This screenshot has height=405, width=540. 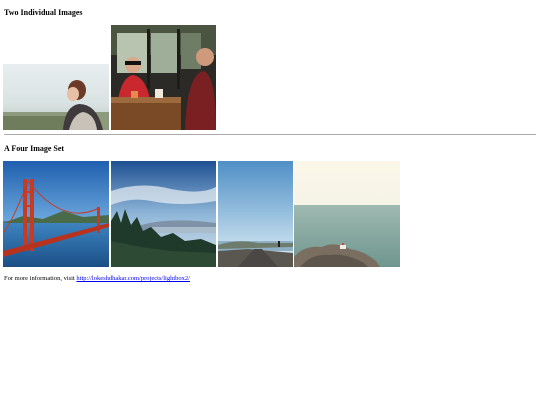 I want to click on section-title-individual-images: Two Individual Images, so click(x=43, y=12).